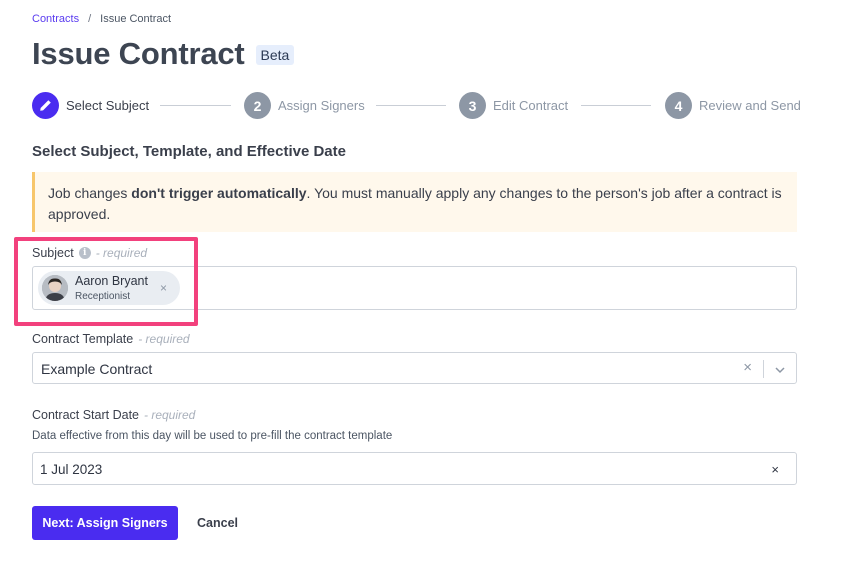 Image resolution: width=844 pixels, height=571 pixels. What do you see at coordinates (55, 19) in the screenshot?
I see `breadcrumb-contracts-link: Contracts` at bounding box center [55, 19].